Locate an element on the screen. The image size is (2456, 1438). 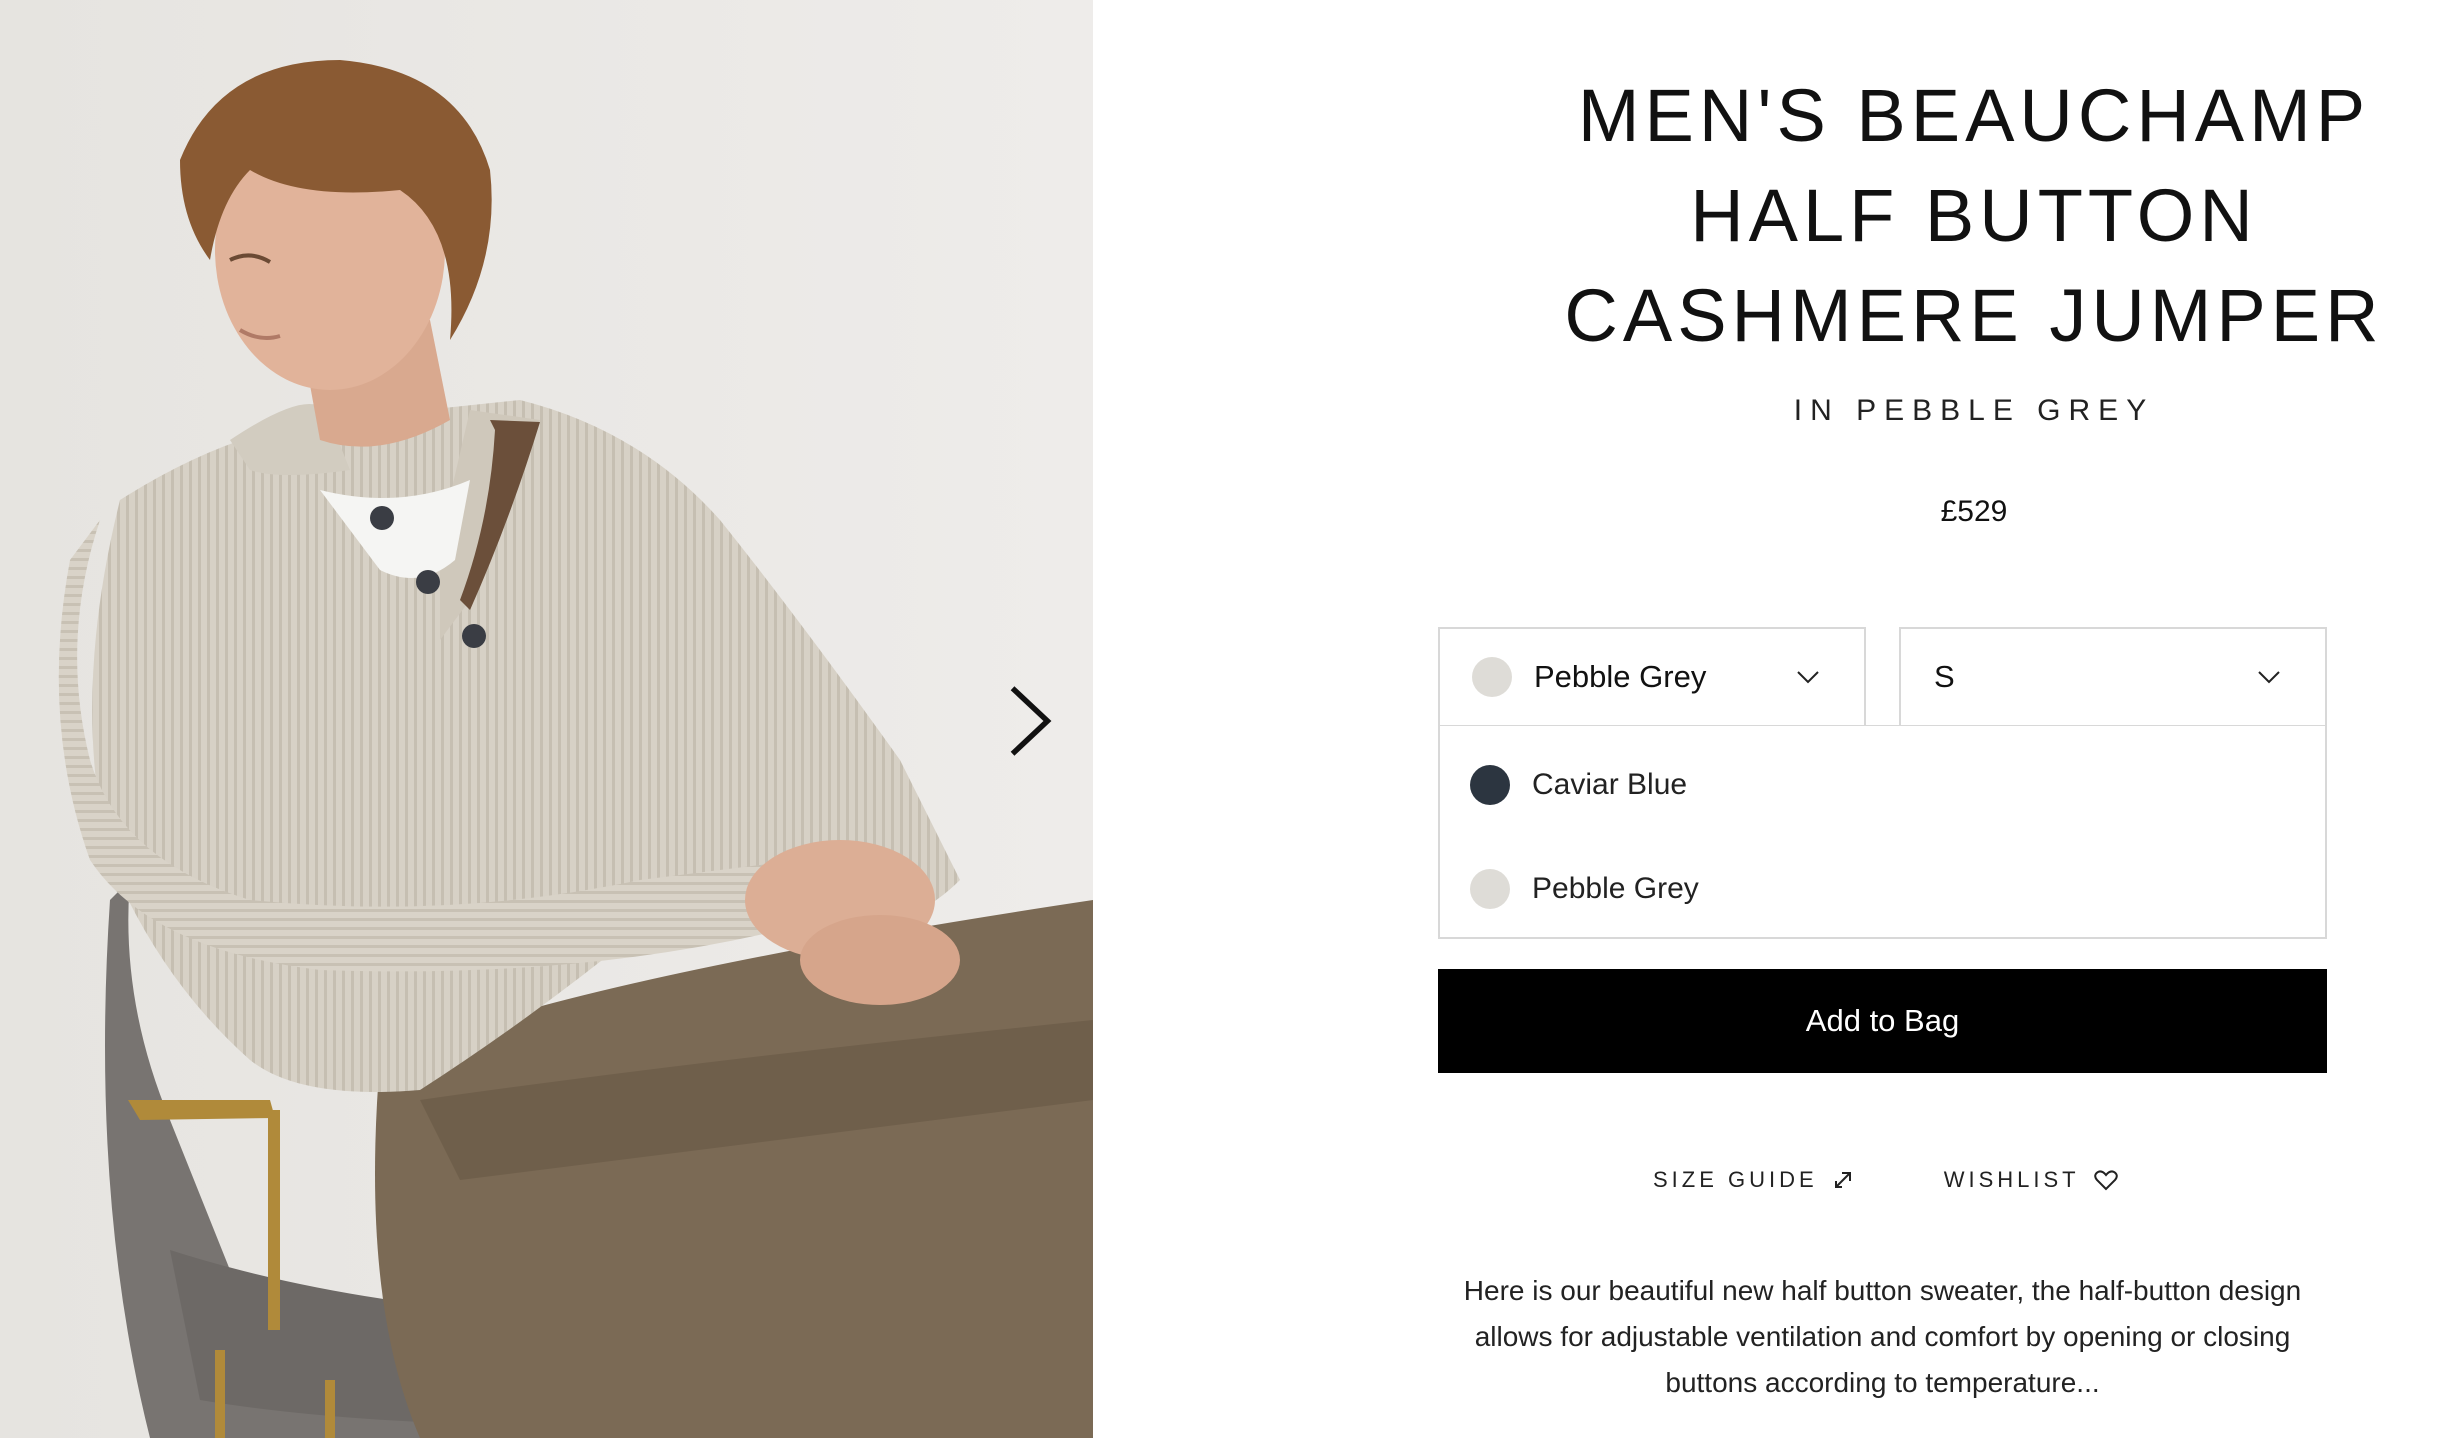
colour-option-caviar-blue: Caviar Blue is located at coordinates (1882, 785).